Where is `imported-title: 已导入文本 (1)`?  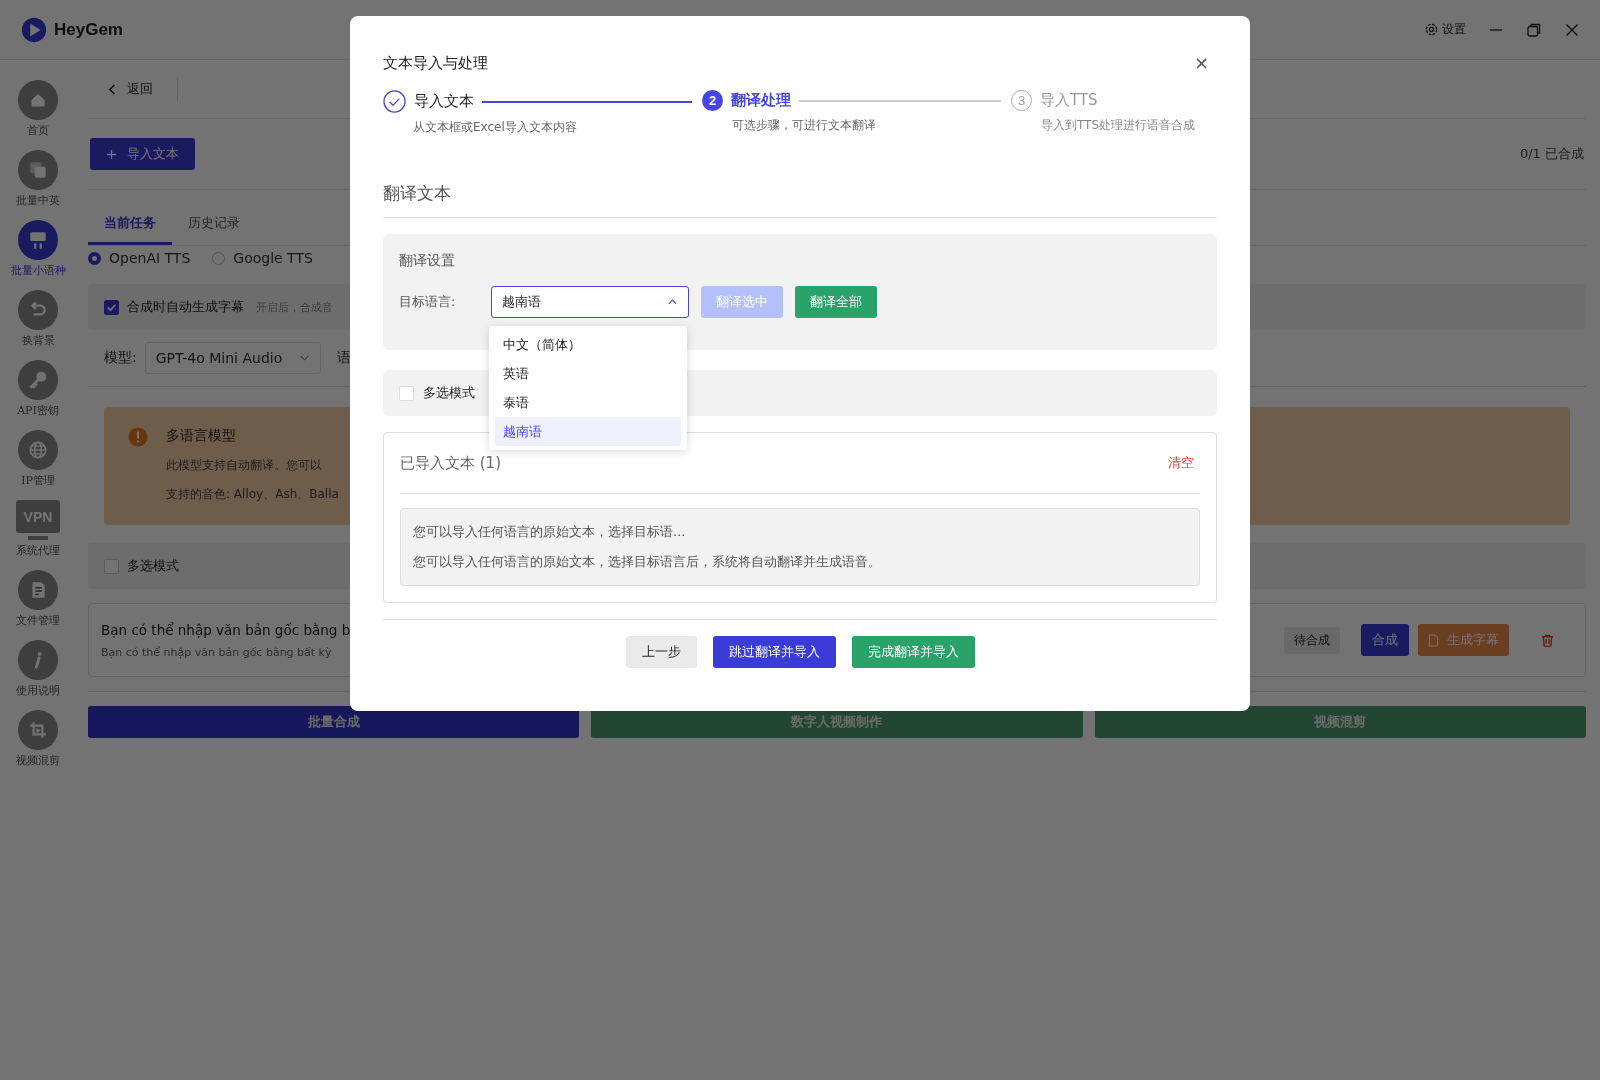 imported-title: 已导入文本 (1) is located at coordinates (450, 463).